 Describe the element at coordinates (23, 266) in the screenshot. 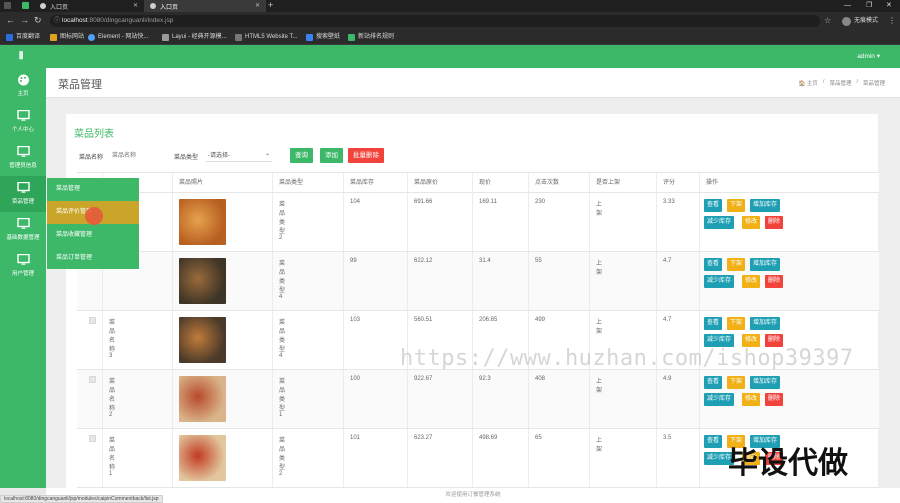

I see `sidebar-item-user-management: 用户管理` at that location.